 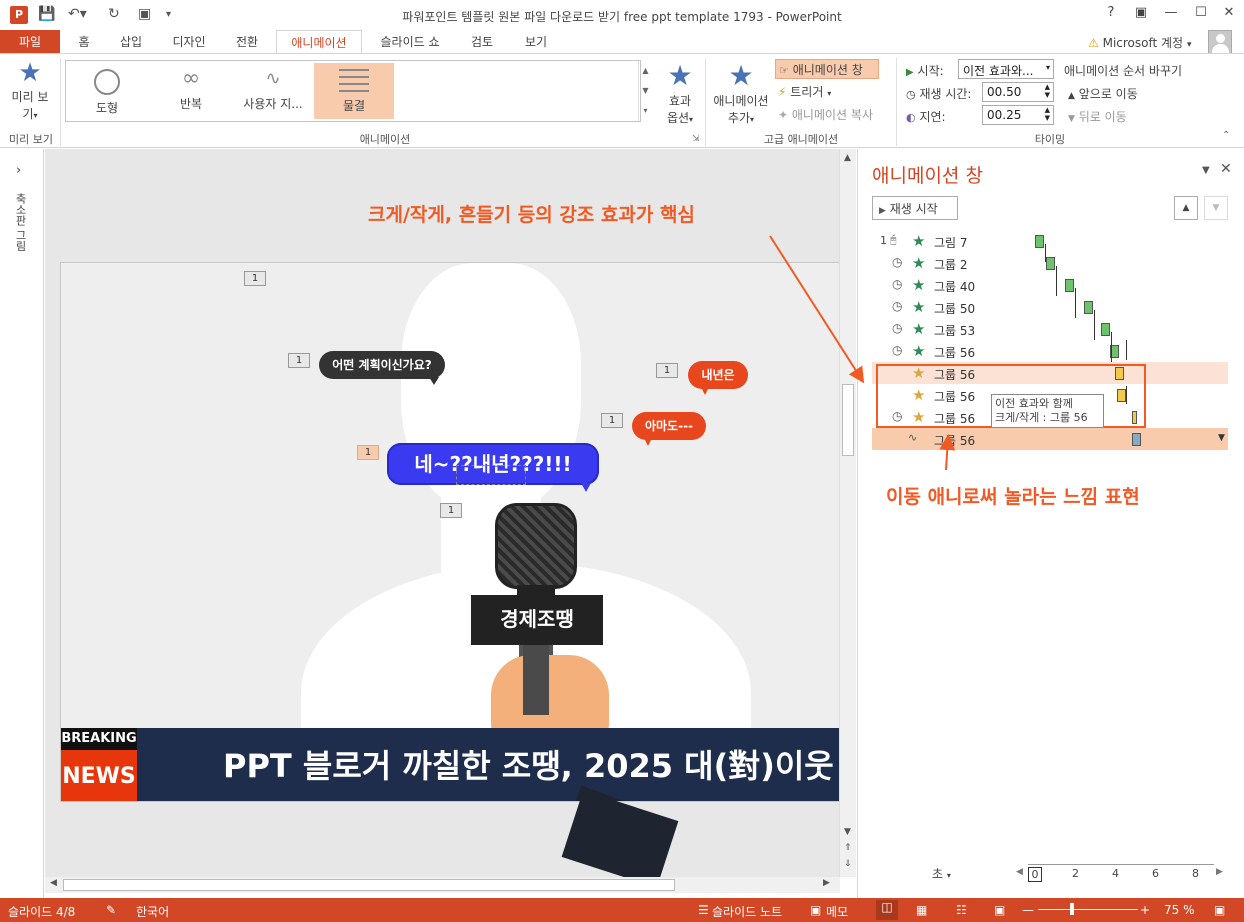 What do you see at coordinates (382, 365) in the screenshot?
I see `speech-bubble-question: 어떤 계획이신가요?` at bounding box center [382, 365].